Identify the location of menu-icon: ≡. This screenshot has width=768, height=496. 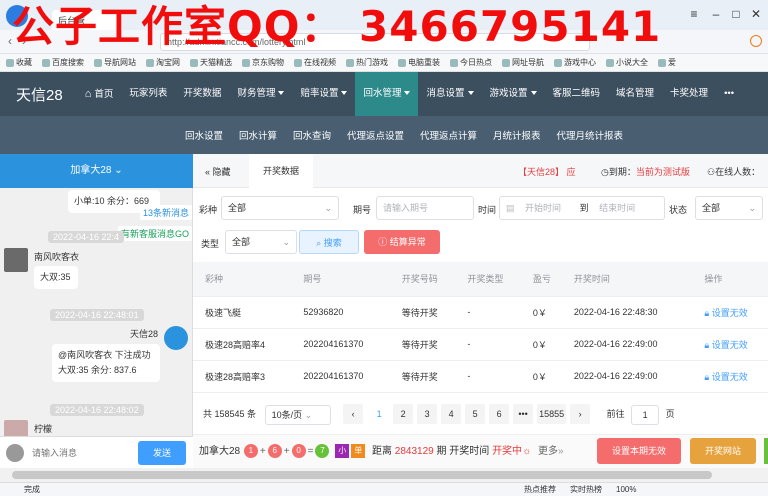
(694, 14).